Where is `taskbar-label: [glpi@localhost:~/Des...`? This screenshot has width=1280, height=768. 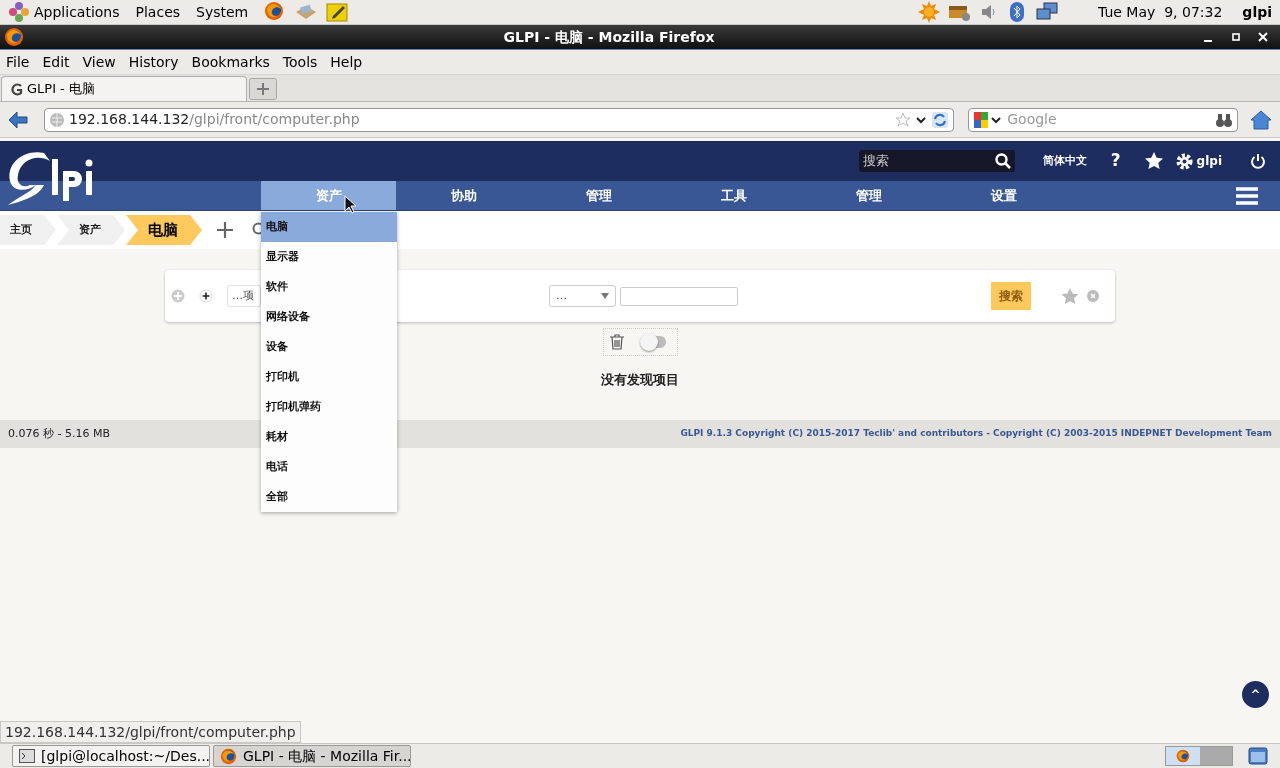 taskbar-label: [glpi@localhost:~/Des... is located at coordinates (126, 756).